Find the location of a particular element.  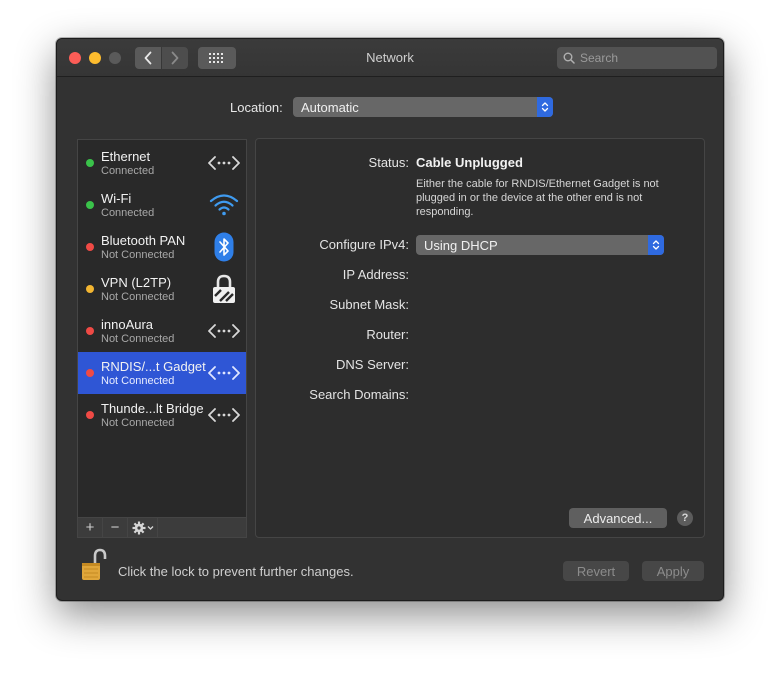

bluetooth-icon is located at coordinates (224, 247).